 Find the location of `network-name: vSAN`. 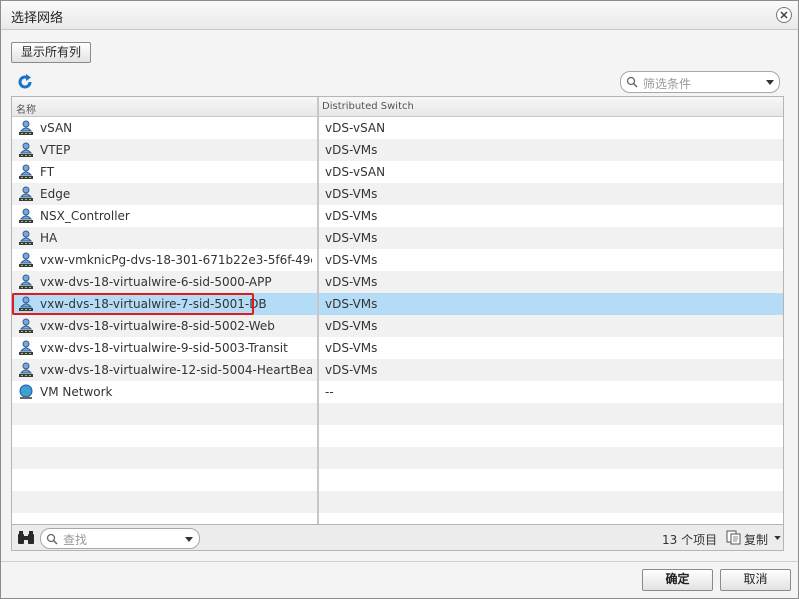

network-name: vSAN is located at coordinates (56, 128).